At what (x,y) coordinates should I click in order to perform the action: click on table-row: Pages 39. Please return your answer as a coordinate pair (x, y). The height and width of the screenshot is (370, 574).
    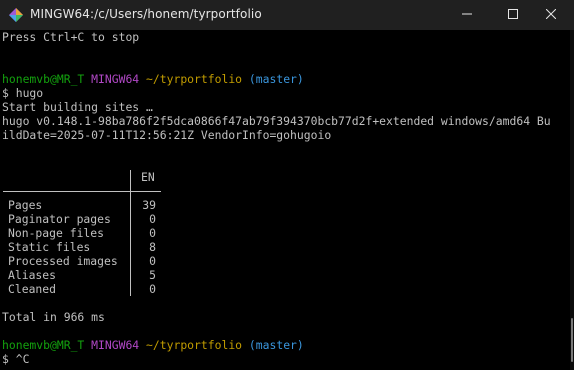
    Looking at the image, I should click on (88, 205).